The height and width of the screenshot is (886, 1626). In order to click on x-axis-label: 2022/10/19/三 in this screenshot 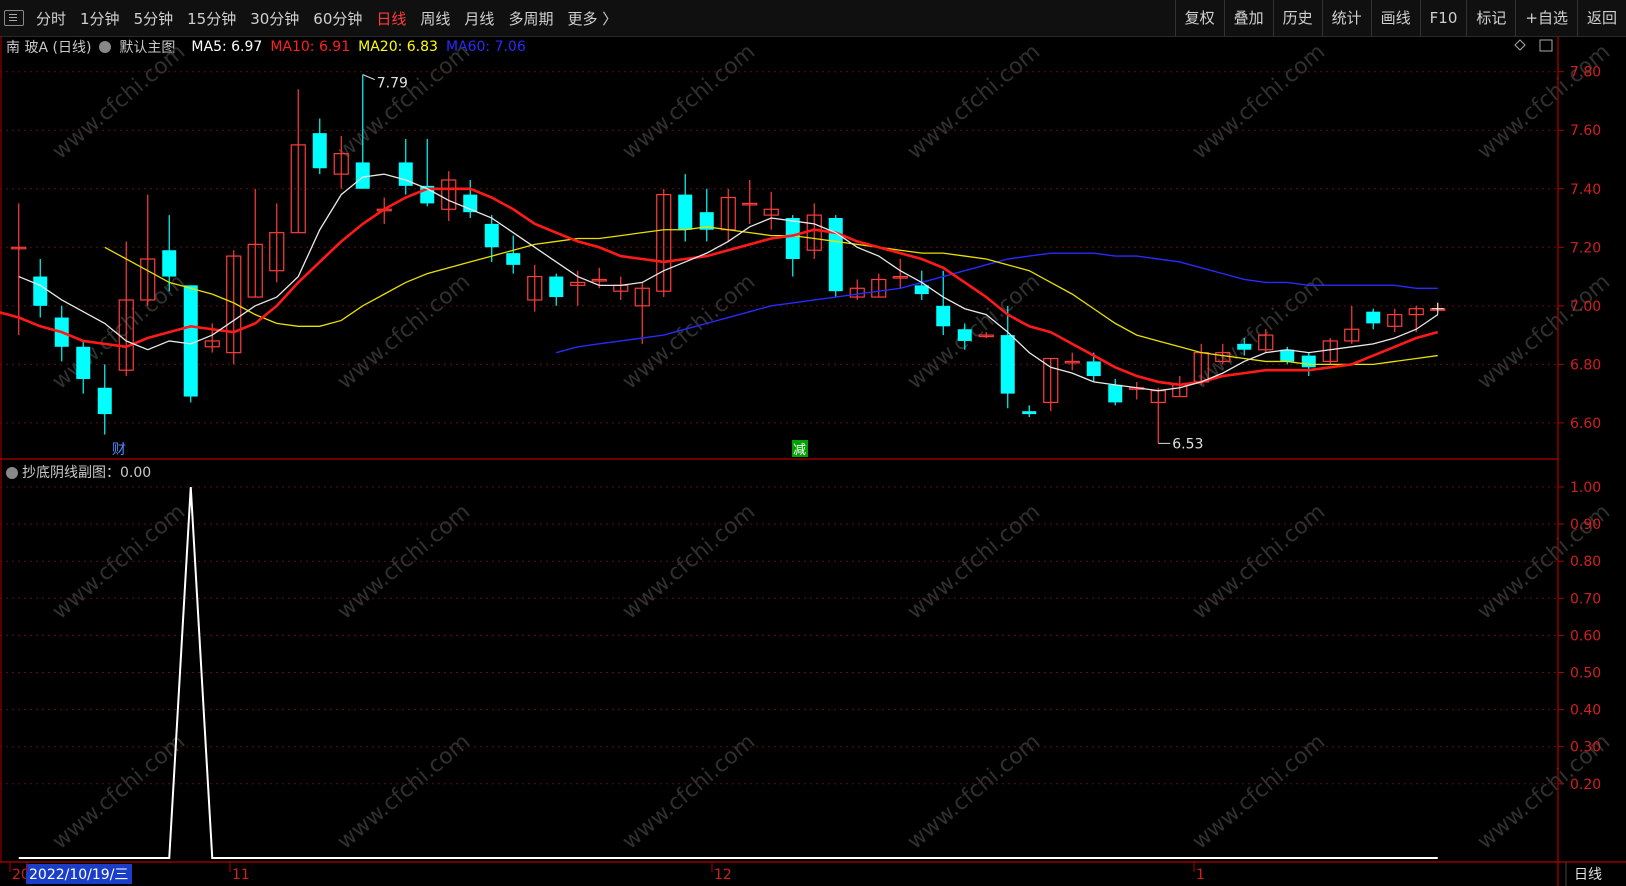, I will do `click(78, 875)`.